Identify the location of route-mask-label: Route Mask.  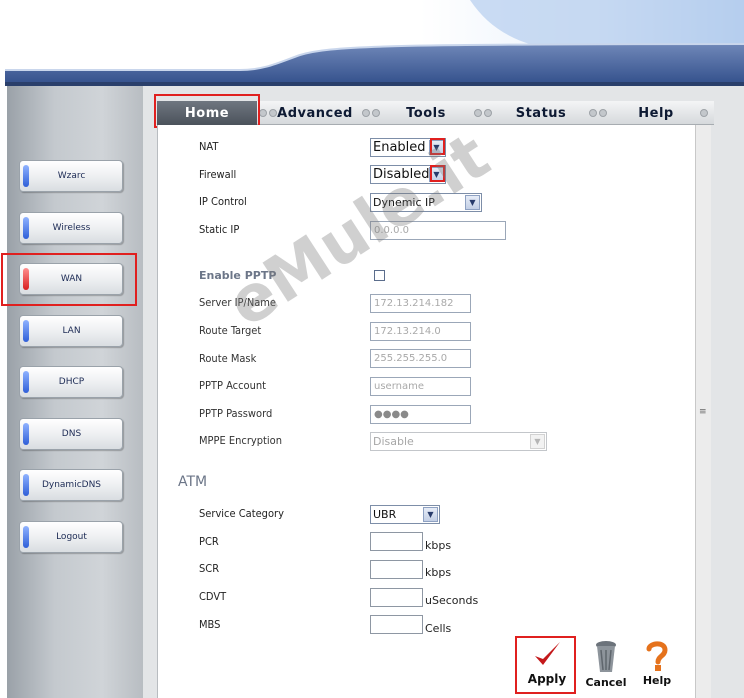
(228, 358).